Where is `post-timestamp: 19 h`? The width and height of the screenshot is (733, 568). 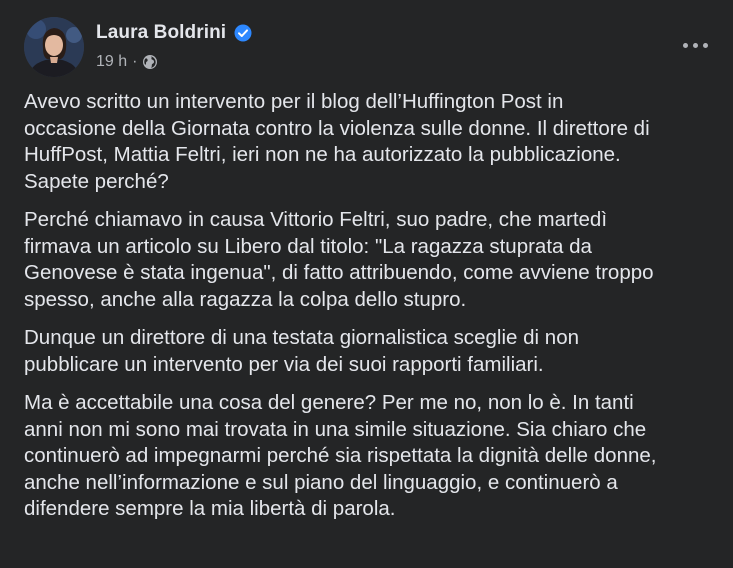
post-timestamp: 19 h is located at coordinates (111, 62).